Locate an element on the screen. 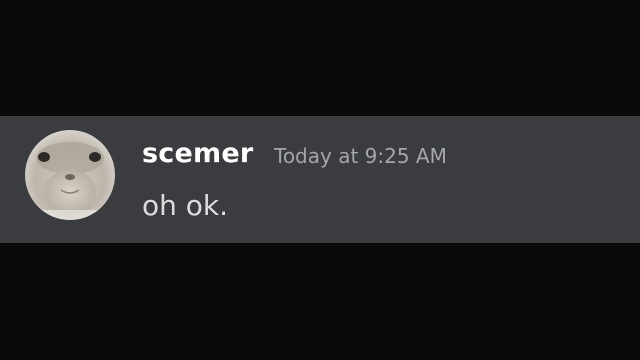 The width and height of the screenshot is (640, 360). user-avatar is located at coordinates (70, 175).